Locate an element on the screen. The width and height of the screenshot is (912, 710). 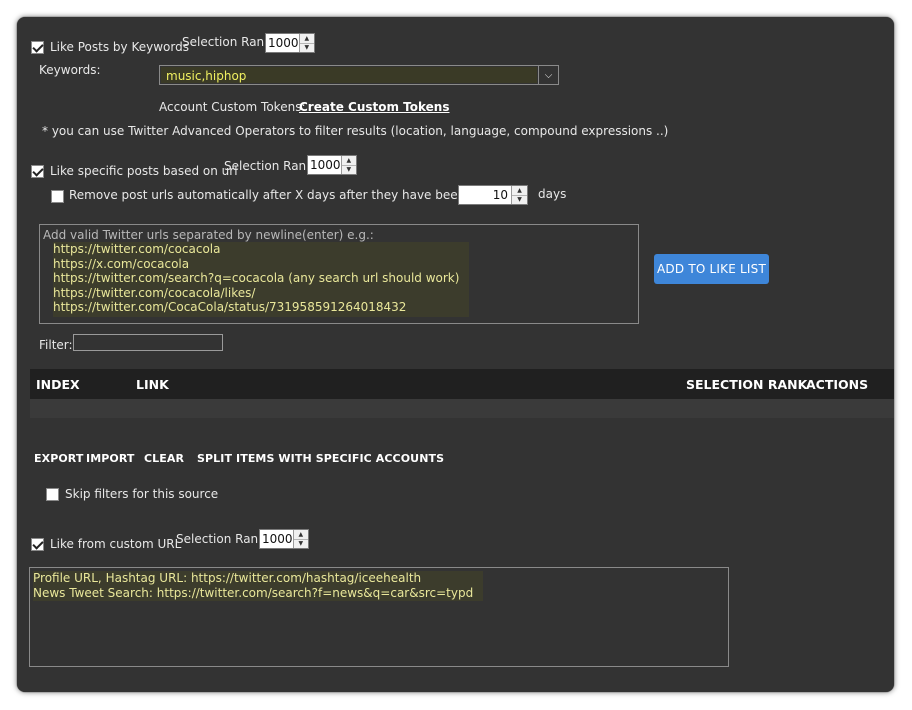
filter-label: Filter: is located at coordinates (56, 345).